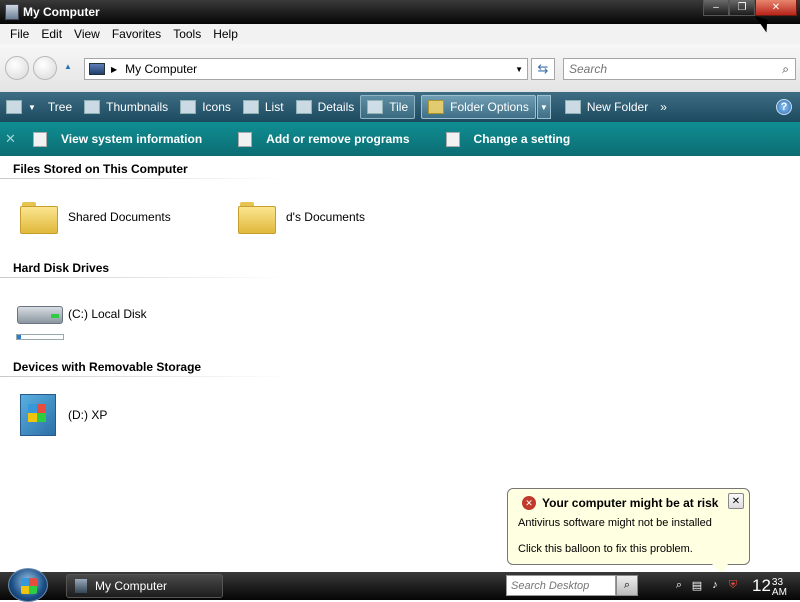 The image size is (800, 602). I want to click on drive-d-xp: (D:) XP, so click(61, 415).